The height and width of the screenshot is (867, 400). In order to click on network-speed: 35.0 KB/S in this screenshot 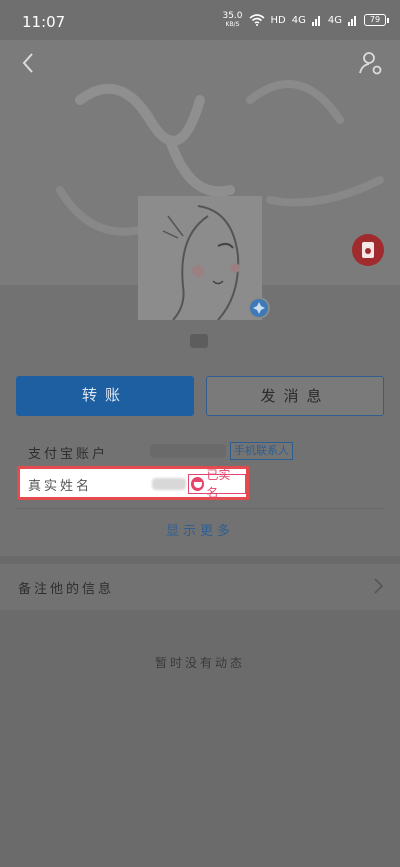, I will do `click(232, 20)`.